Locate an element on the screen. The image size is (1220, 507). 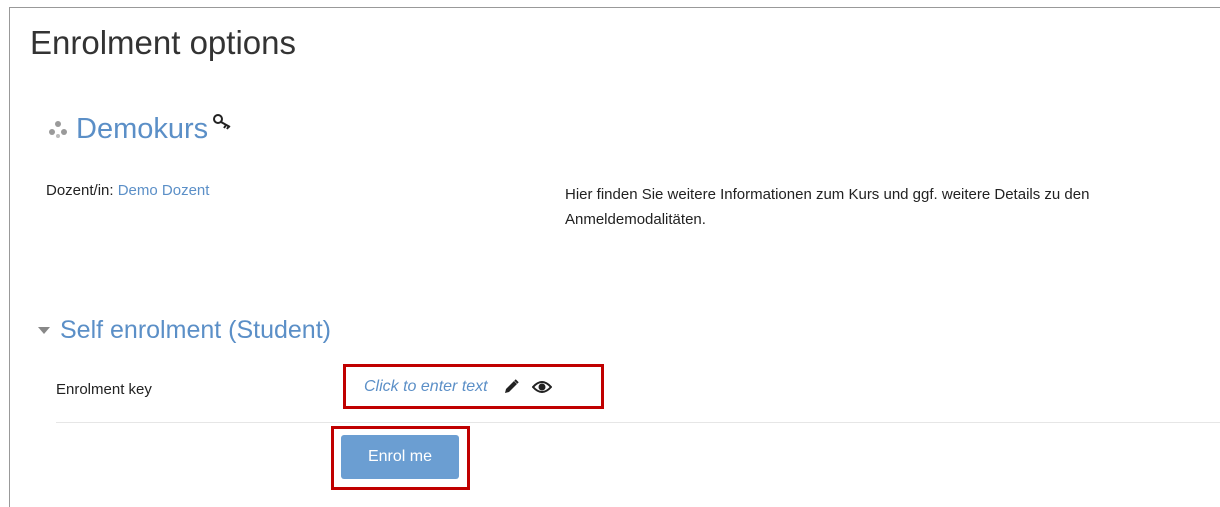
course-name-link: Demokurs is located at coordinates (142, 129).